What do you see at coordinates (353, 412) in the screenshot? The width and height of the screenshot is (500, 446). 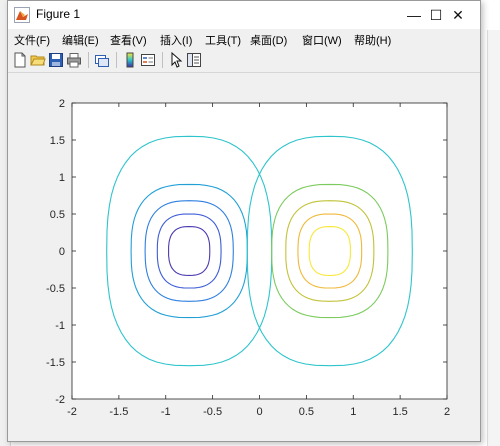 I see `x-tick-label: 1` at bounding box center [353, 412].